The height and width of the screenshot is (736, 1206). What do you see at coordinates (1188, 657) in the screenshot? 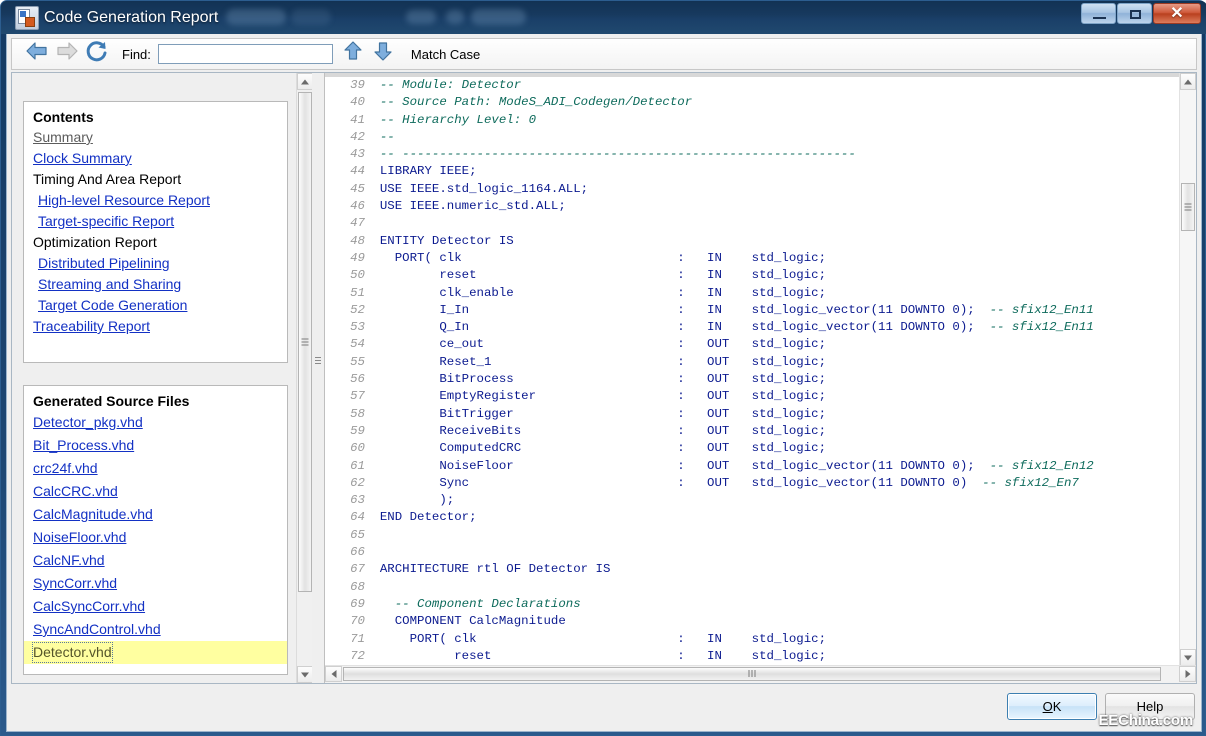
I see `code-scroll-down-button` at bounding box center [1188, 657].